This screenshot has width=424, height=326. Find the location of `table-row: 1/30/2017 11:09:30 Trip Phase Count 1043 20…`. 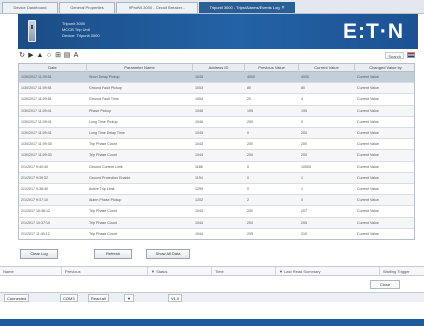

table-row: 1/30/2017 11:09:30 Trip Phase Count 1043 20… is located at coordinates (216, 145).